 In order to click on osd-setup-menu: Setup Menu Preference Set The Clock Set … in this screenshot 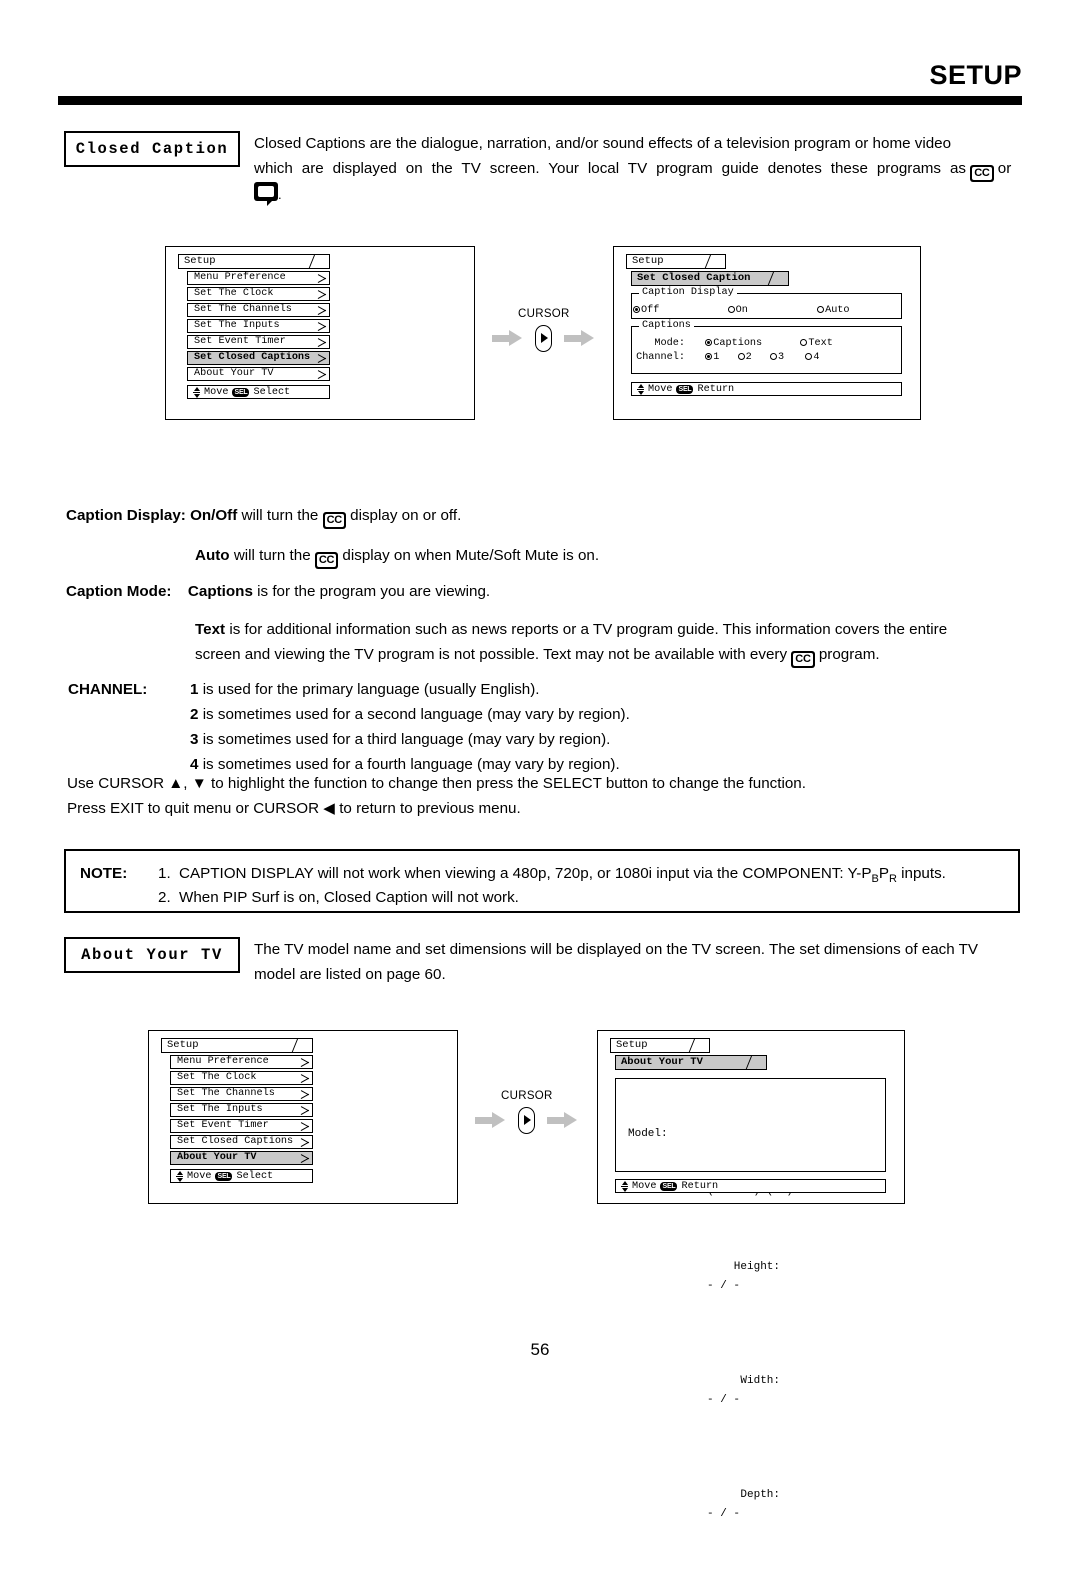, I will do `click(254, 326)`.